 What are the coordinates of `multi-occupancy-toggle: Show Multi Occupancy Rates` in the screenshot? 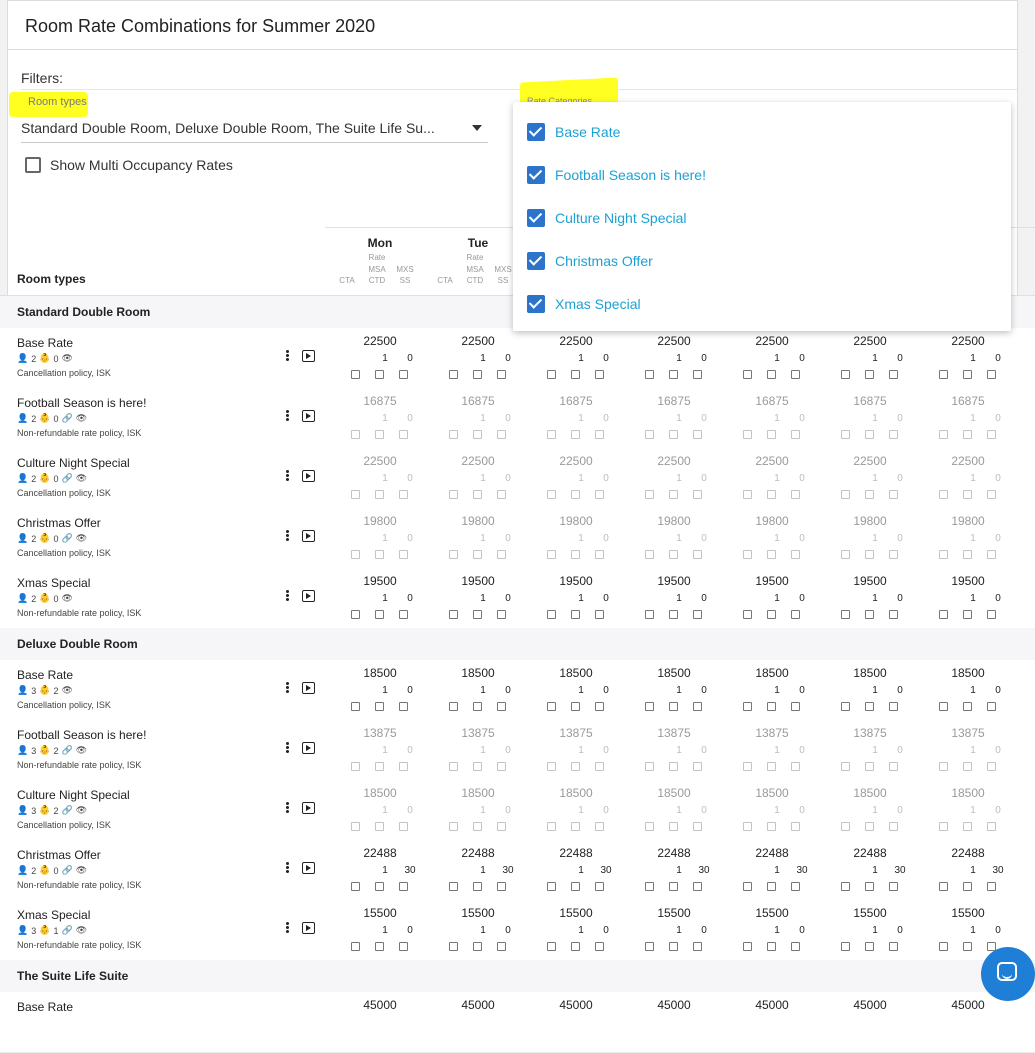 It's located at (129, 165).